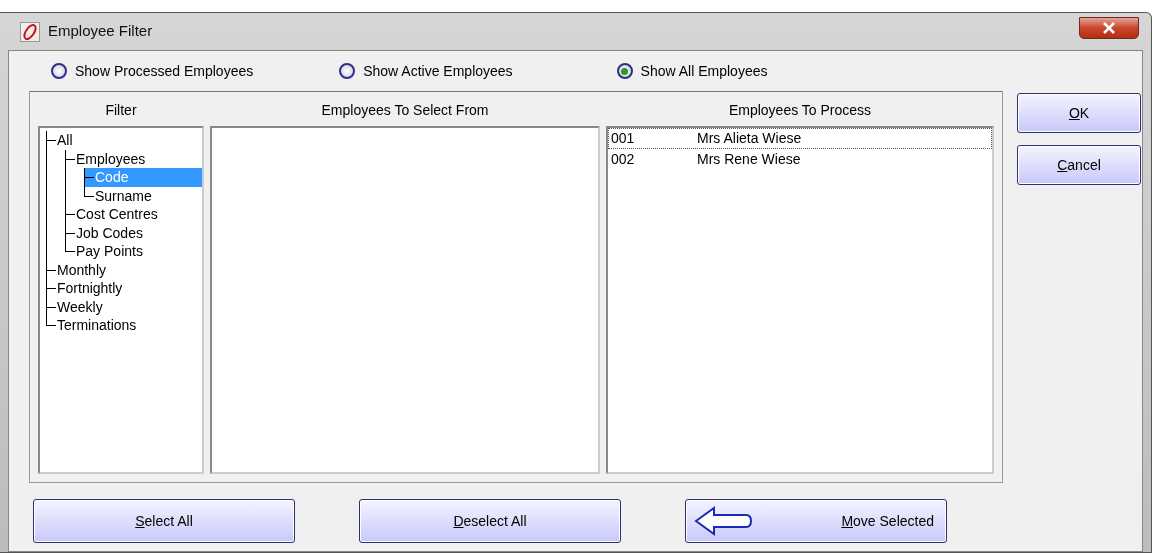 This screenshot has width=1162, height=553. Describe the element at coordinates (143, 195) in the screenshot. I see `tree-item: Surname` at that location.